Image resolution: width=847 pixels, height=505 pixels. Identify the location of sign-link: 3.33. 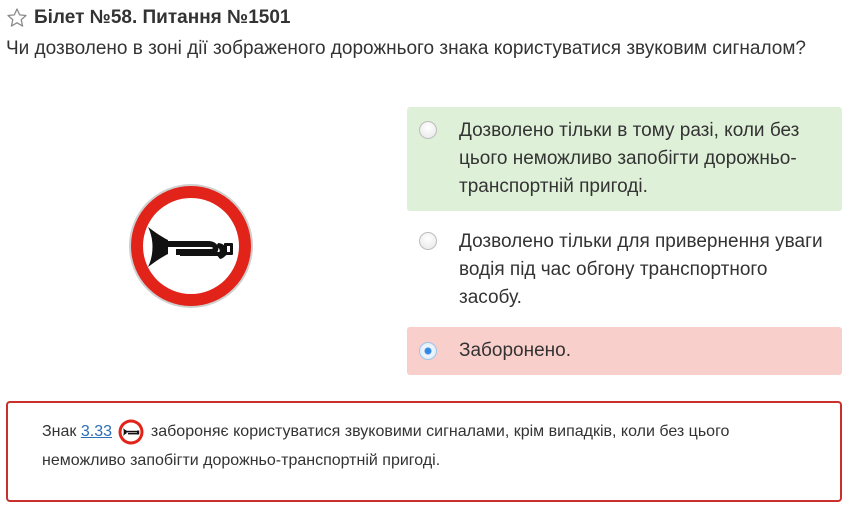
(96, 431).